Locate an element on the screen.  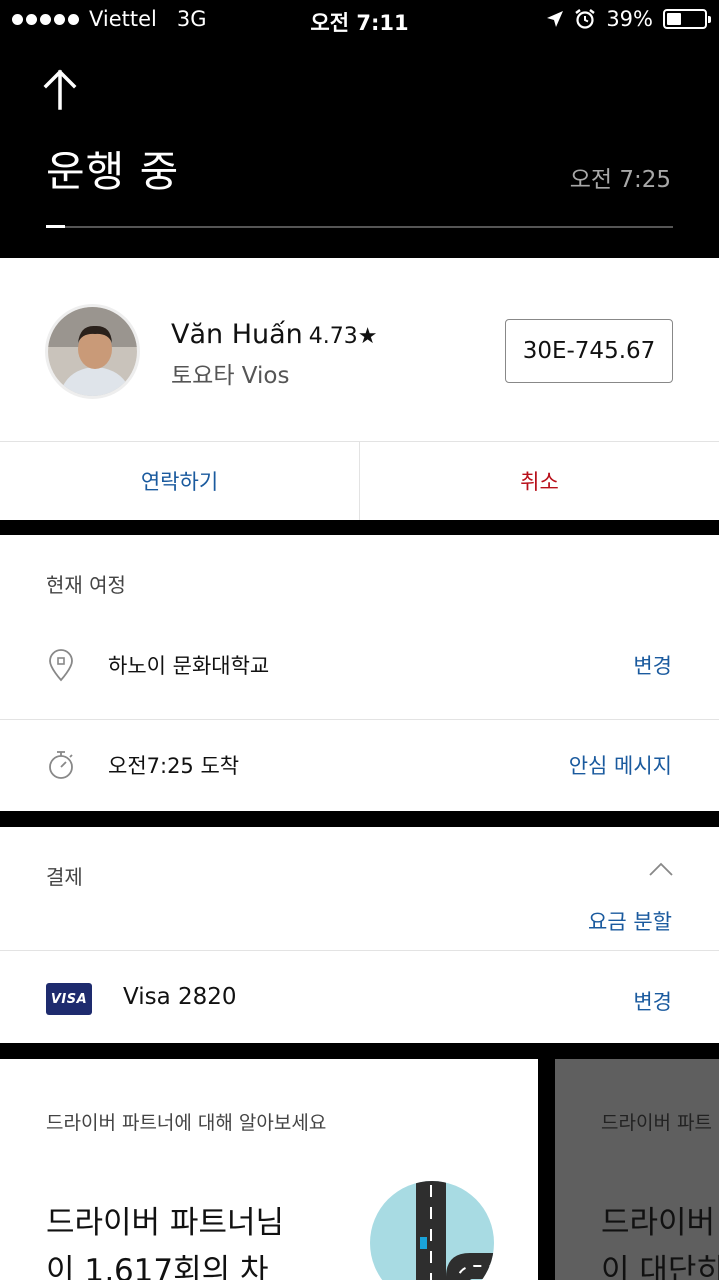
visa-logo-icon: VISA is located at coordinates (69, 999).